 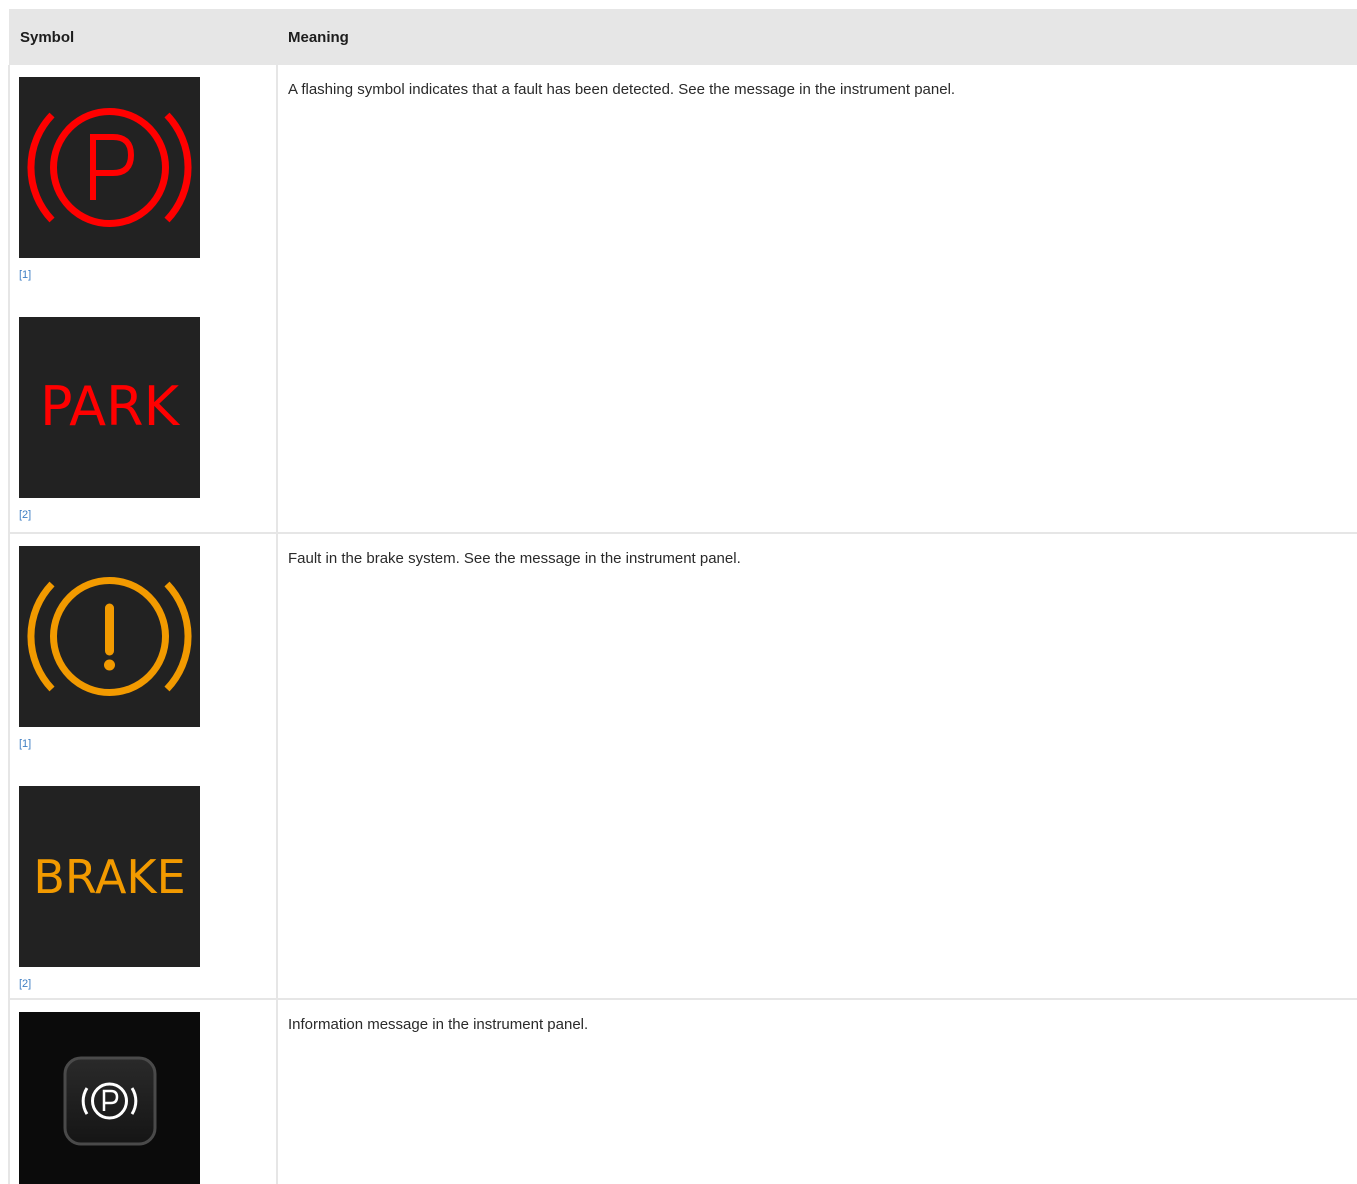 I want to click on table-header-row: Symbol Meaning, so click(x=683, y=37).